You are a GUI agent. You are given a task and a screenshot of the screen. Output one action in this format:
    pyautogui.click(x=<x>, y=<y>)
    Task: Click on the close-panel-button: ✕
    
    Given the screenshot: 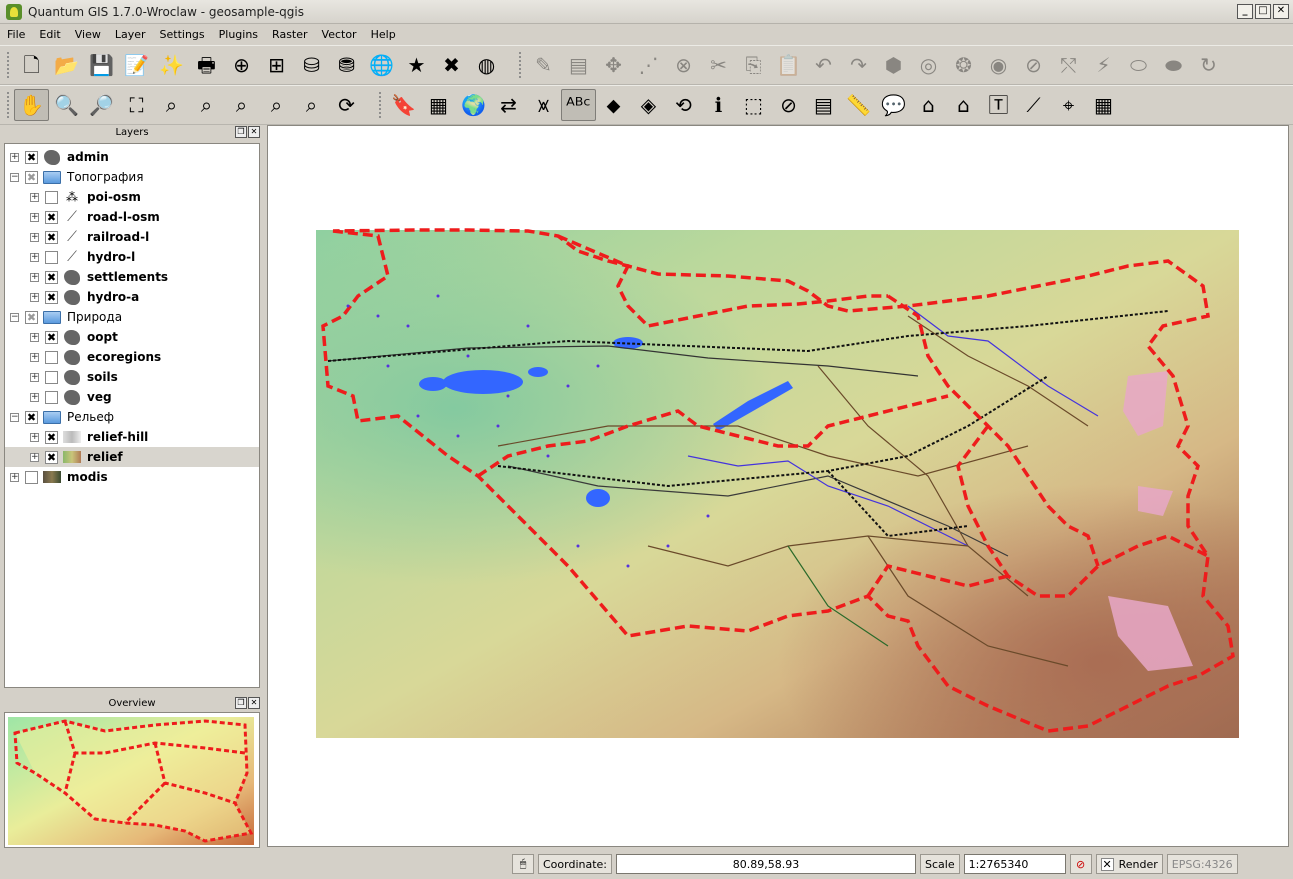 What is the action you would take?
    pyautogui.click(x=254, y=132)
    